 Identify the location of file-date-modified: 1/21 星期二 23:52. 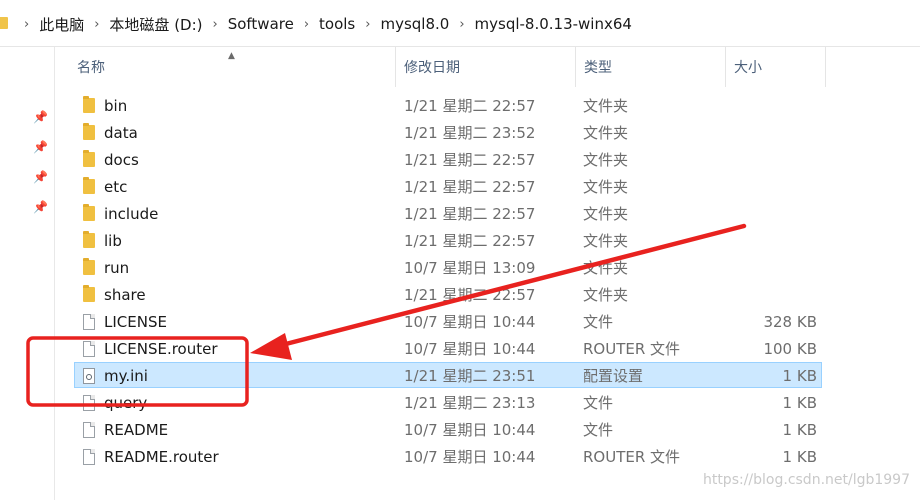
(470, 133).